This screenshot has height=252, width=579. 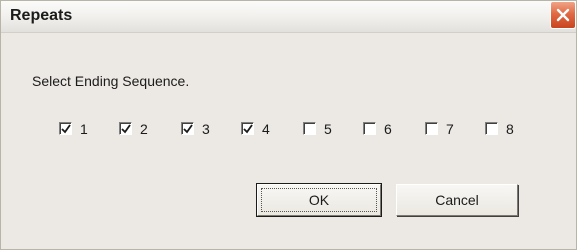 I want to click on checkbox-label: 4, so click(x=266, y=129).